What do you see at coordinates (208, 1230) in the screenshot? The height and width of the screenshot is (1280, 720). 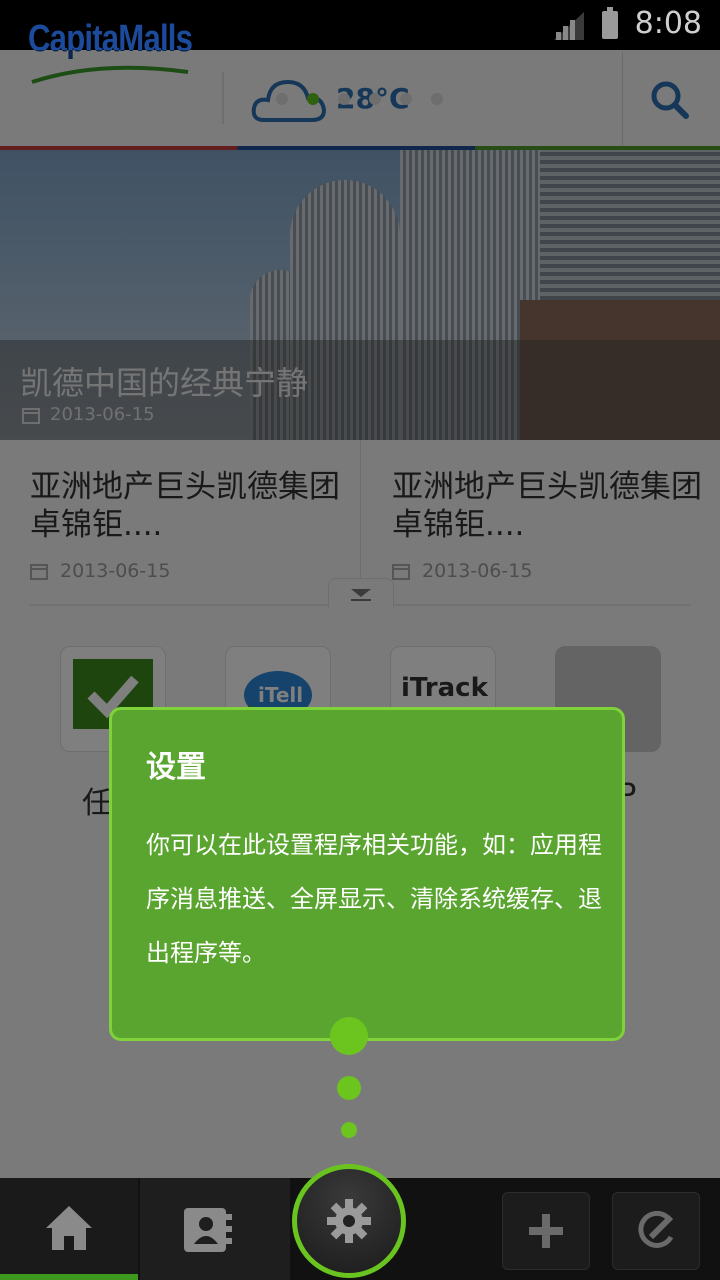 I see `contacts-icon` at bounding box center [208, 1230].